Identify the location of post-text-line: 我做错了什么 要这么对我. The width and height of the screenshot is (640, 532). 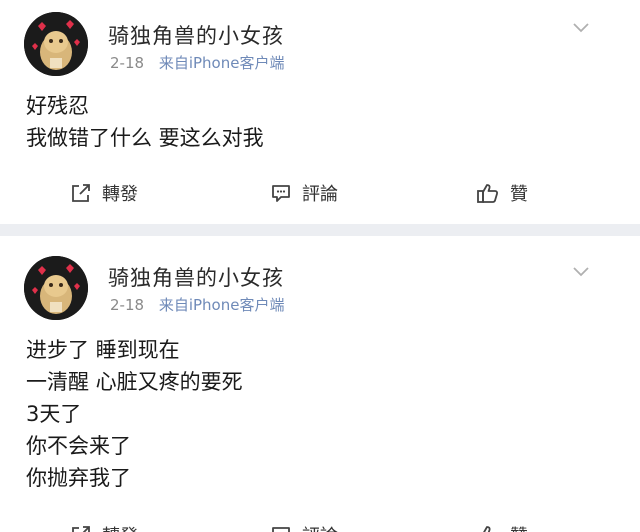
(145, 138).